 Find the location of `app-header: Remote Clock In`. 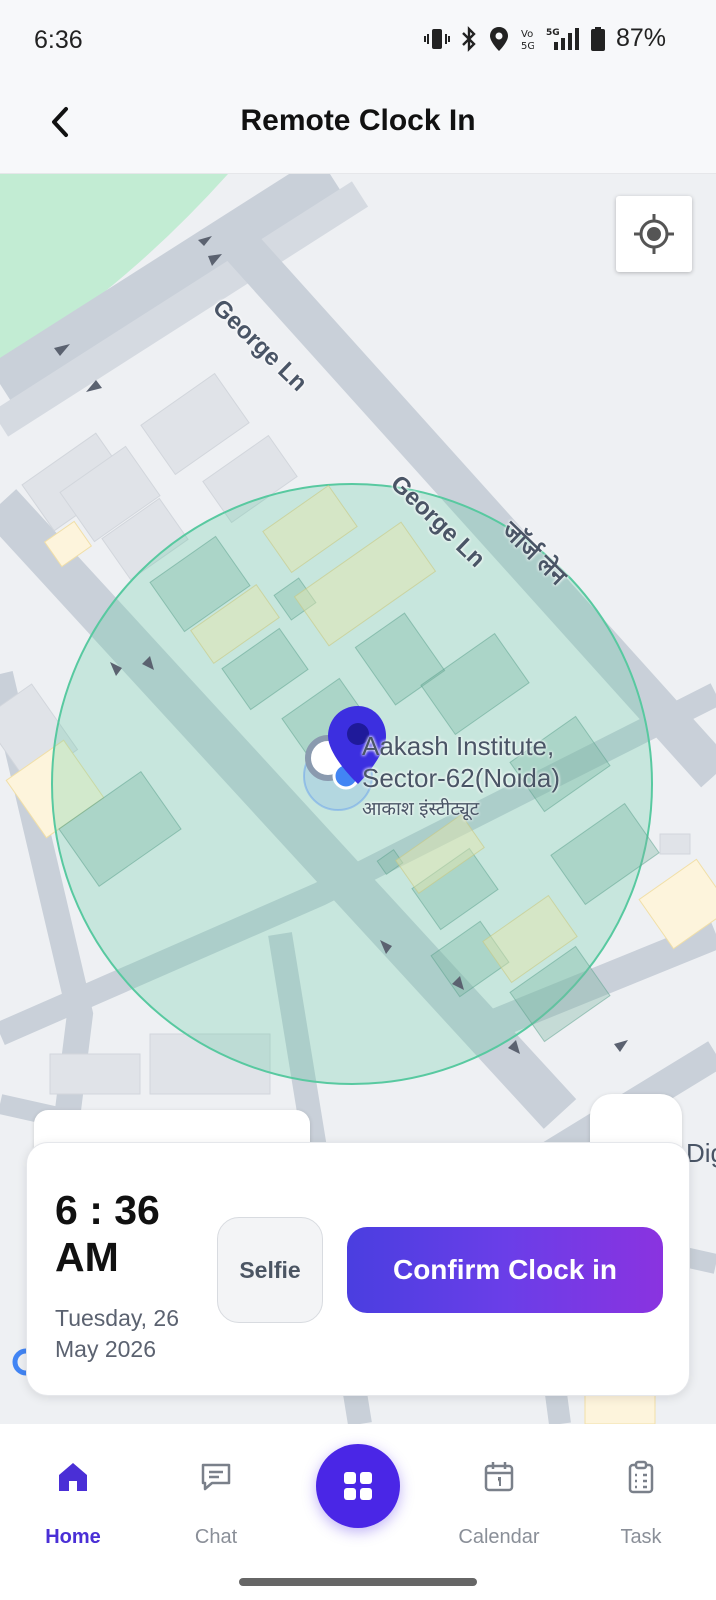

app-header: Remote Clock In is located at coordinates (358, 127).